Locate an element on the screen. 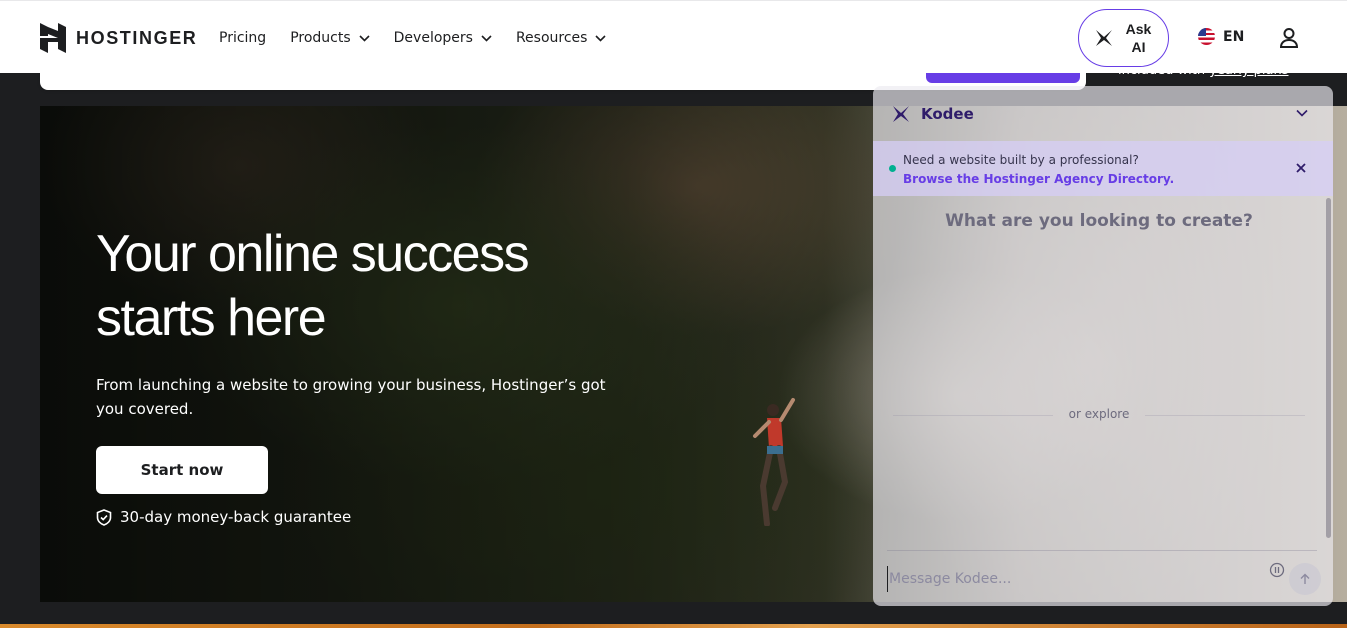 The image size is (1347, 628). nav-resources-label: Resources is located at coordinates (551, 38).